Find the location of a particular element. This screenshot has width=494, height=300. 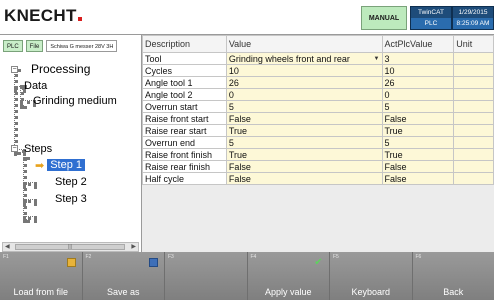

folder-icon is located at coordinates (71, 262).